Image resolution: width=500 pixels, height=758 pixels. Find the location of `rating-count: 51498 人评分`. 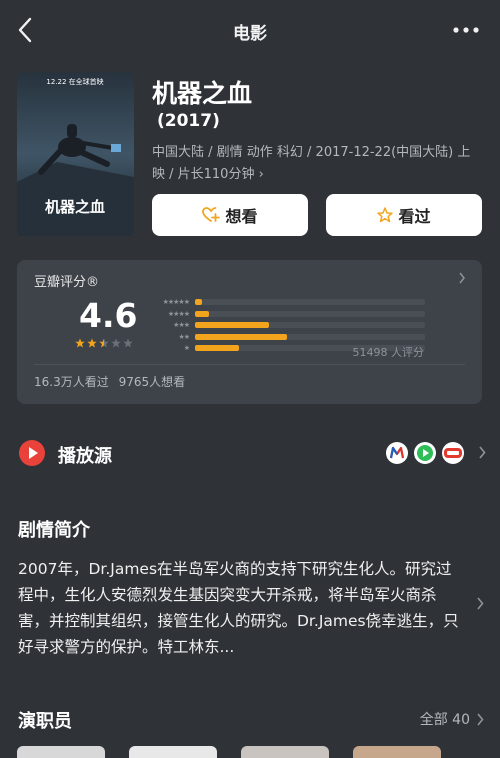

rating-count: 51498 人评分 is located at coordinates (388, 352).